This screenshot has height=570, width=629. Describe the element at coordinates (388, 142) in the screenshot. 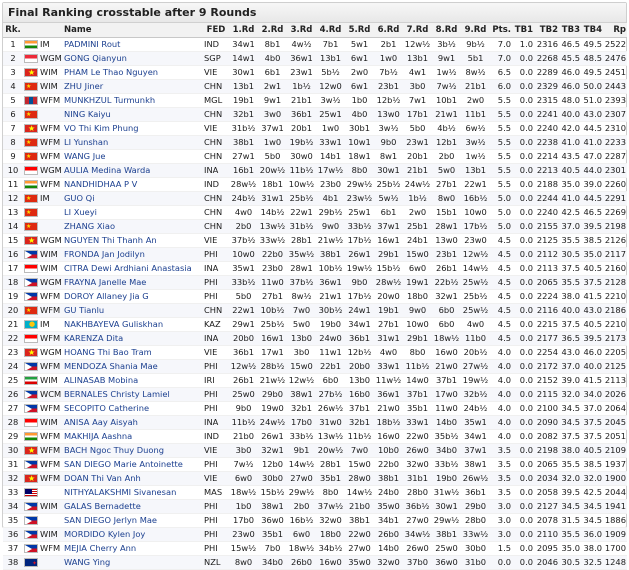

I see `round-result-cell: 9b0` at that location.